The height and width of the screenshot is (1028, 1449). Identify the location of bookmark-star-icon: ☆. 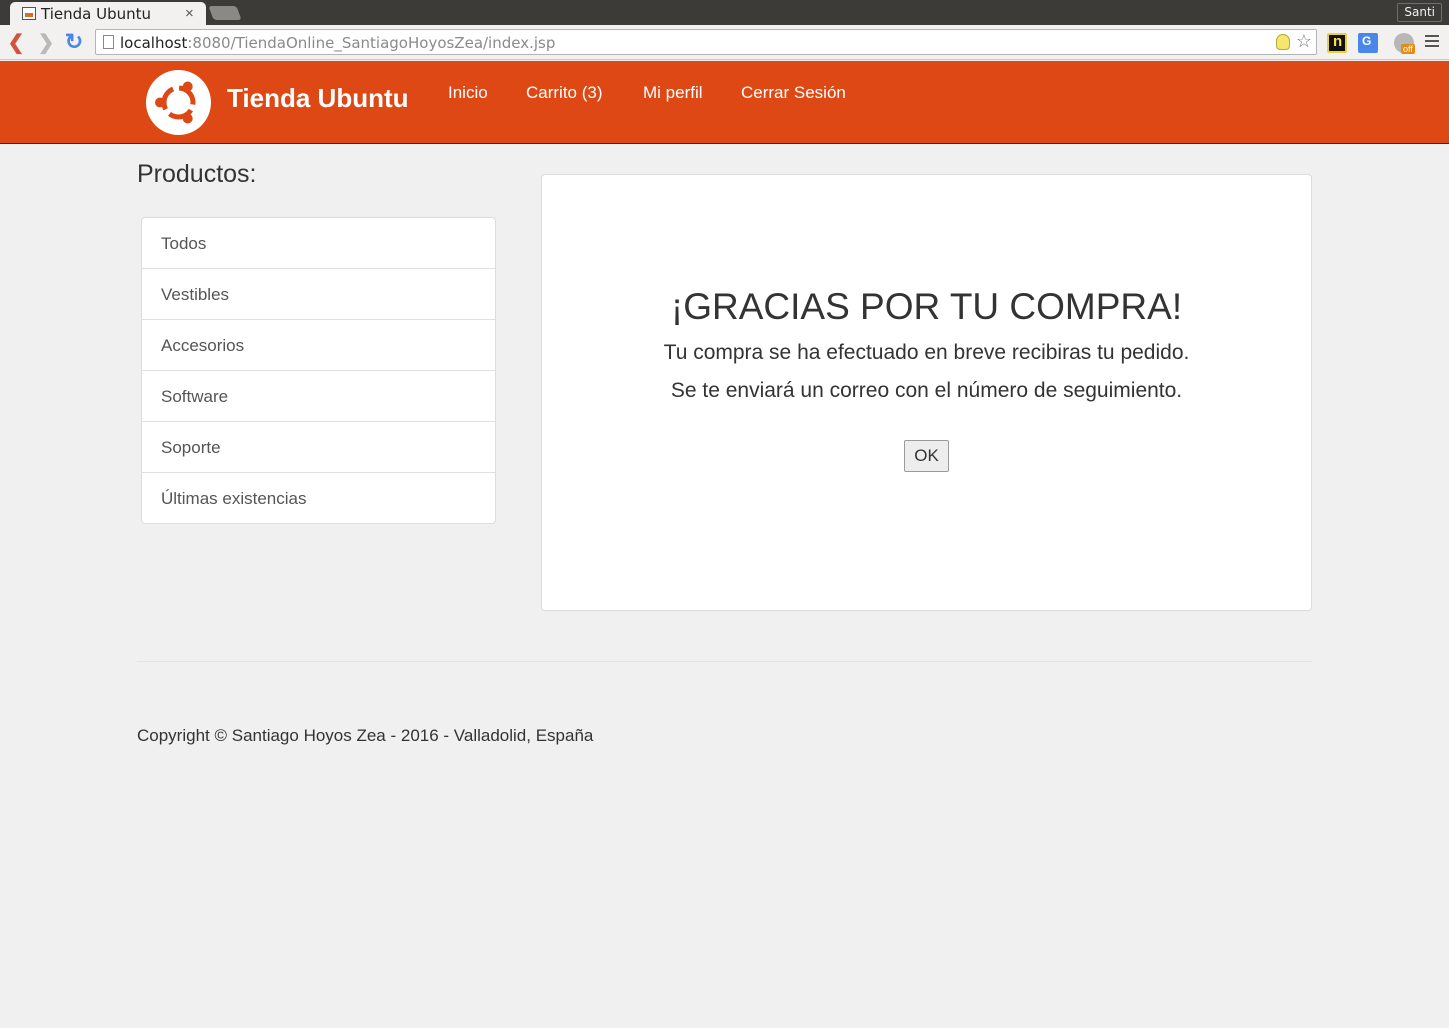
(1304, 41).